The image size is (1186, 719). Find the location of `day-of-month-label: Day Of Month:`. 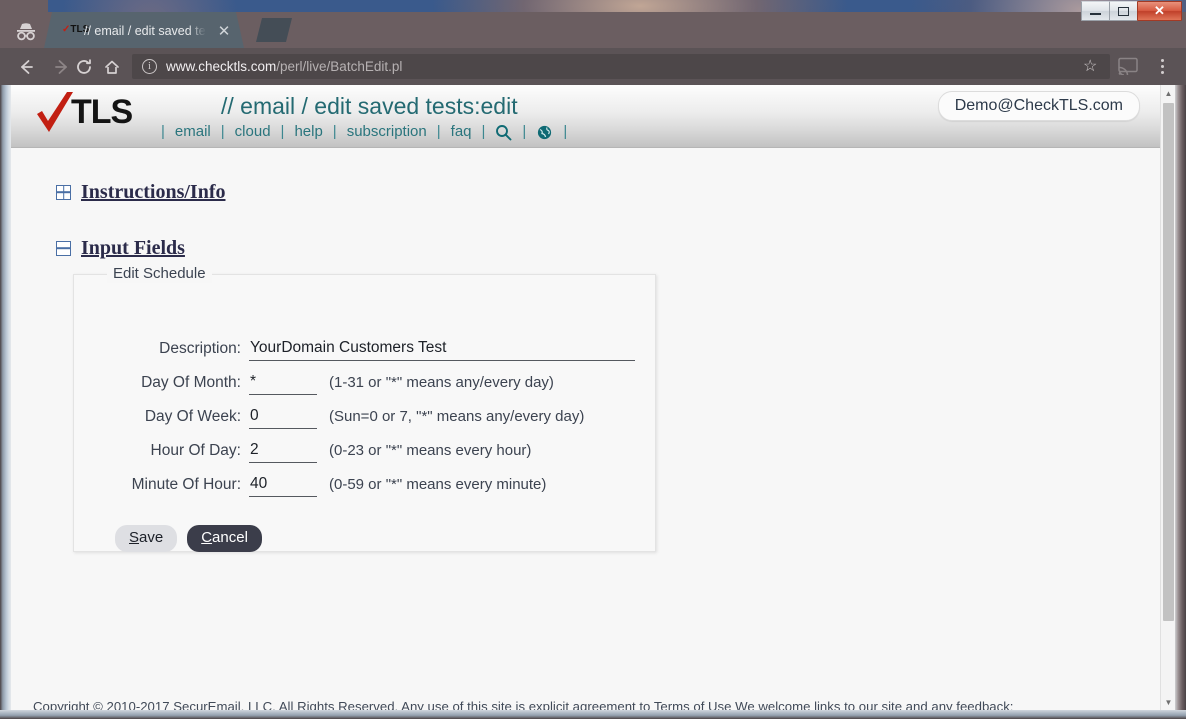

day-of-month-label: Day Of Month: is located at coordinates (191, 382).